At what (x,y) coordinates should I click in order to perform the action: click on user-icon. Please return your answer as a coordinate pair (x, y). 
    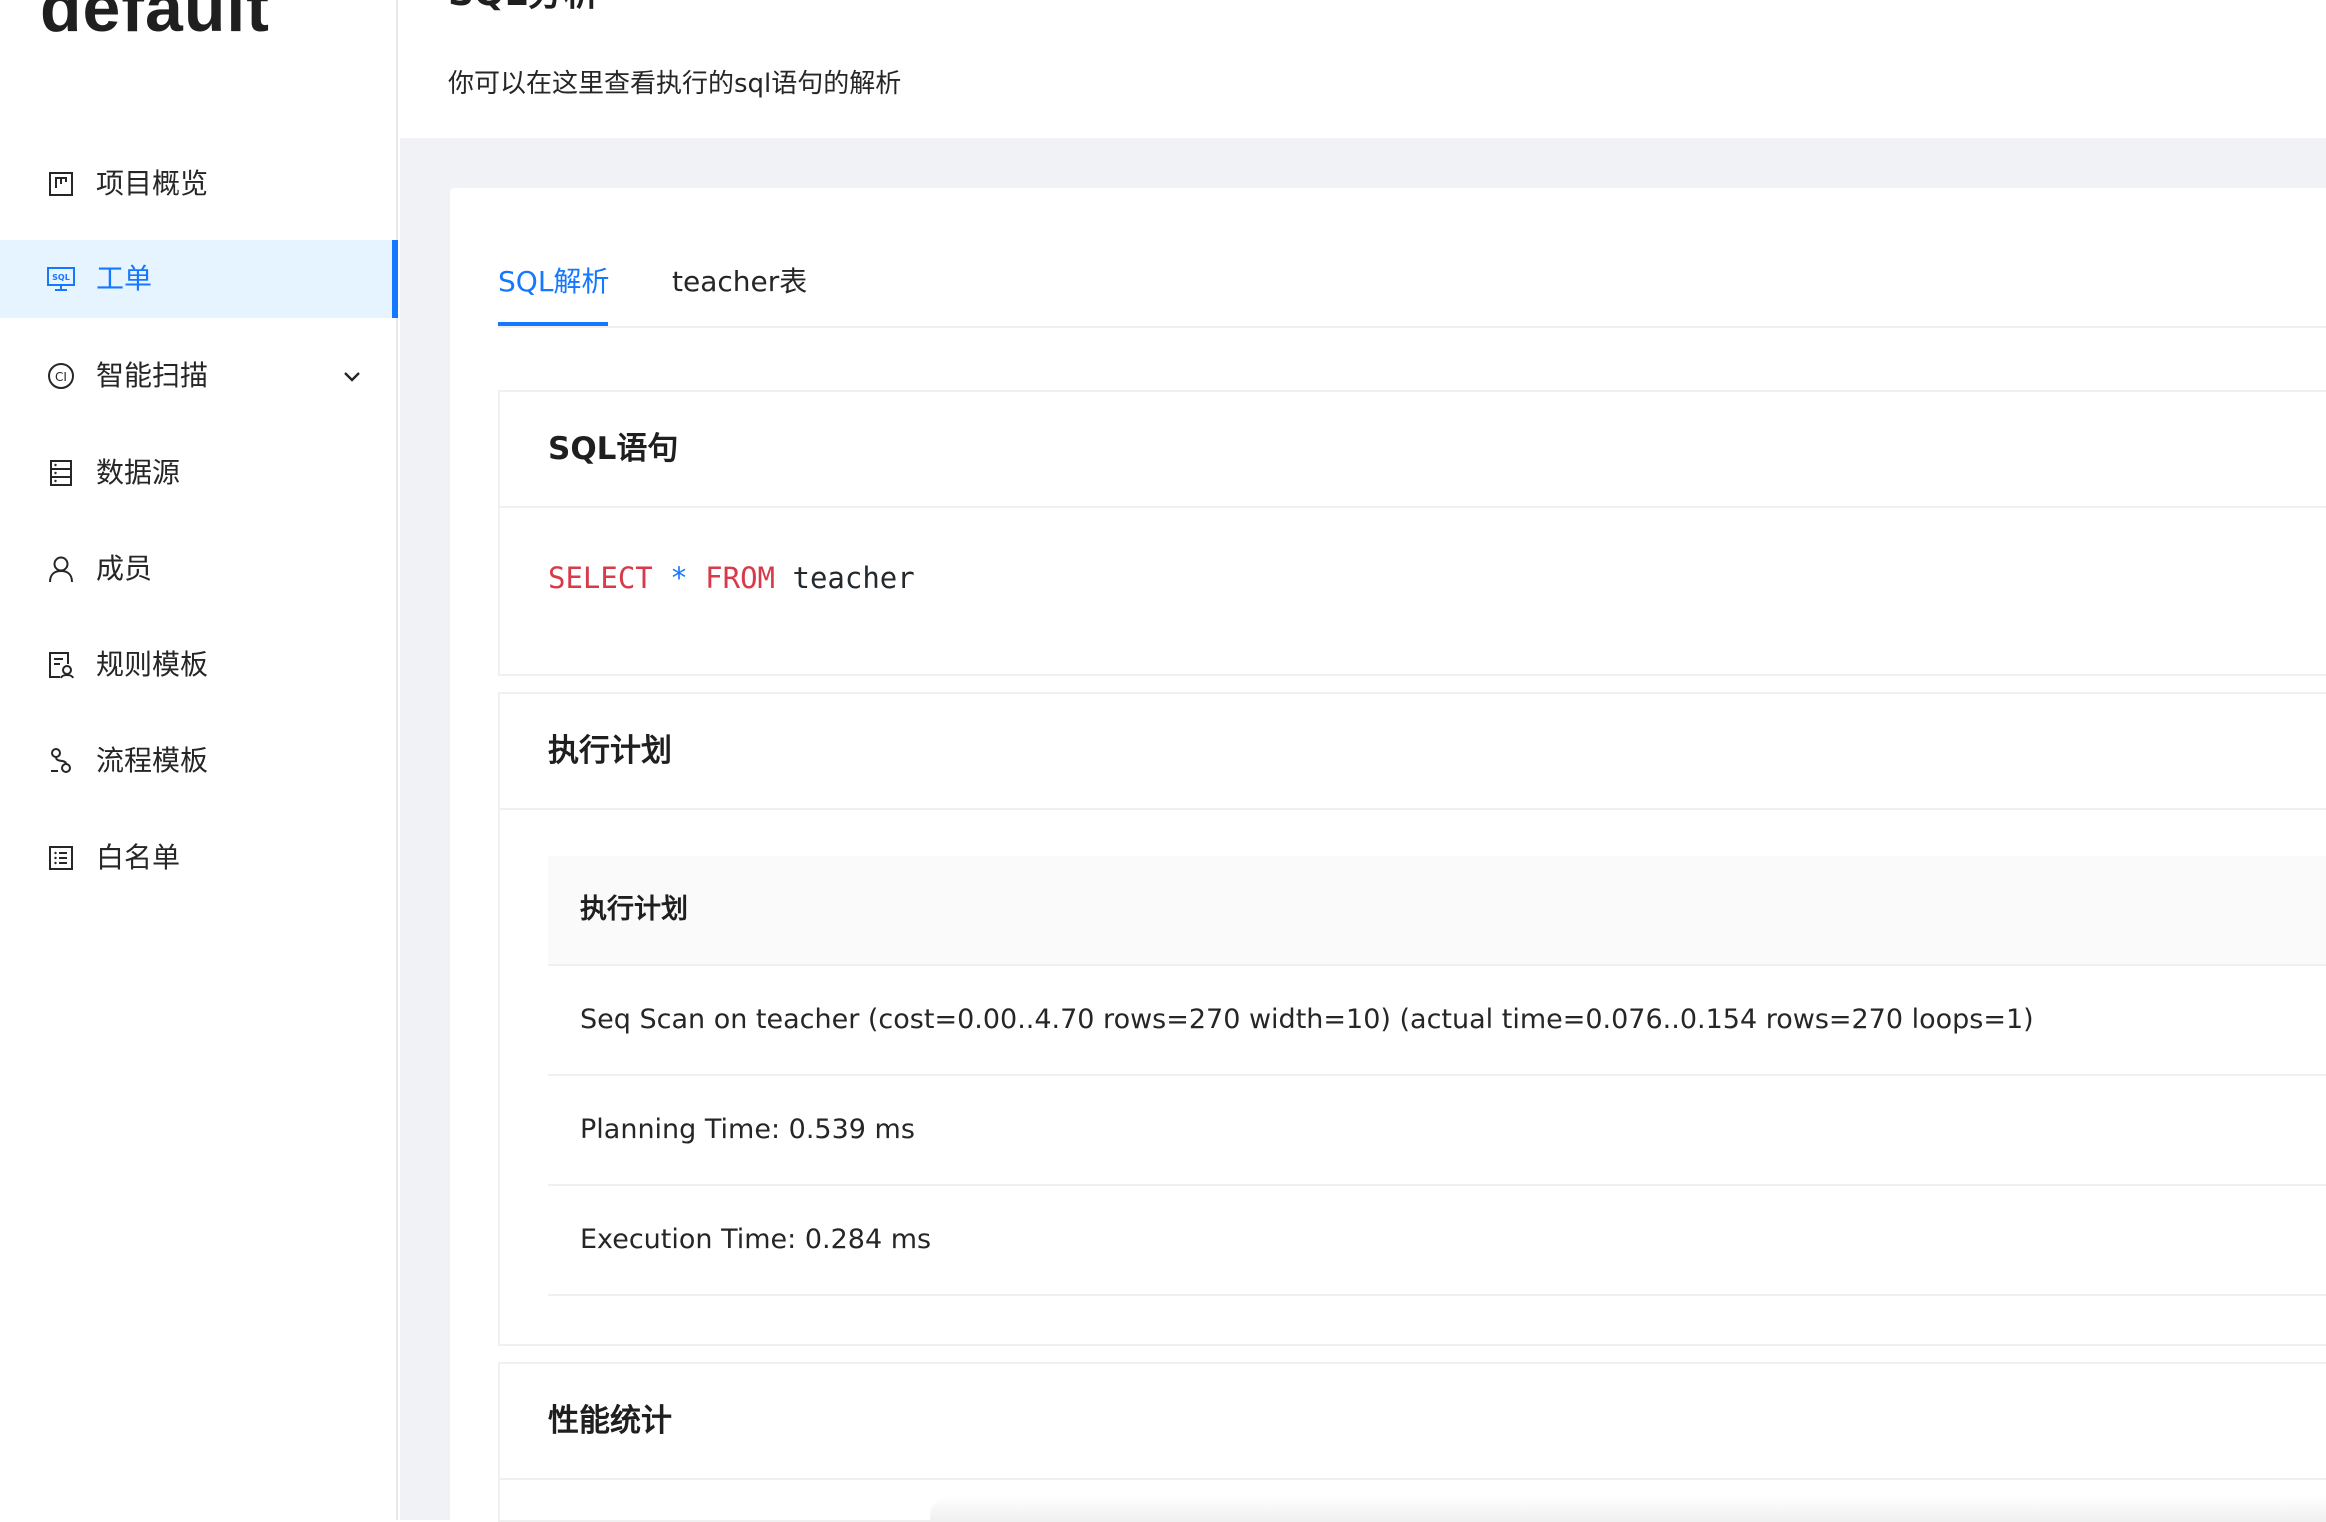
    Looking at the image, I should click on (61, 569).